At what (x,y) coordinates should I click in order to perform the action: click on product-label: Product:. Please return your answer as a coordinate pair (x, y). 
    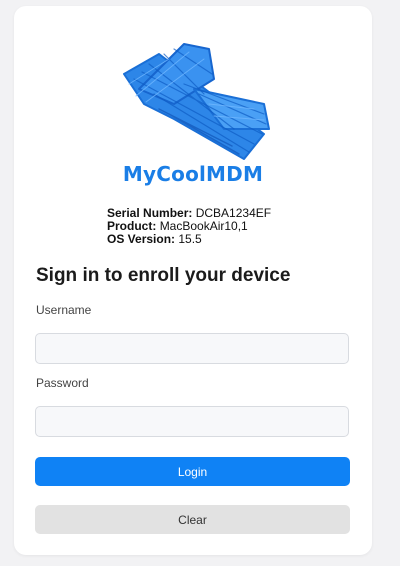
    Looking at the image, I should click on (132, 226).